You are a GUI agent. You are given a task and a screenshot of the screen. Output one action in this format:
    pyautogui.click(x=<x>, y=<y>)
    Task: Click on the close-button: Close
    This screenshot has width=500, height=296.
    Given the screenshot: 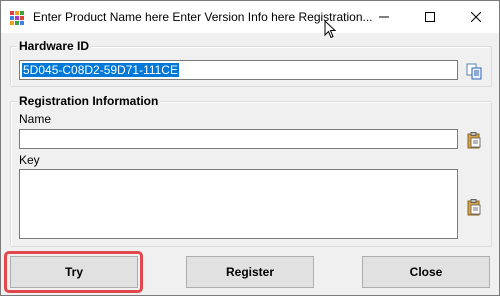 What is the action you would take?
    pyautogui.click(x=426, y=272)
    